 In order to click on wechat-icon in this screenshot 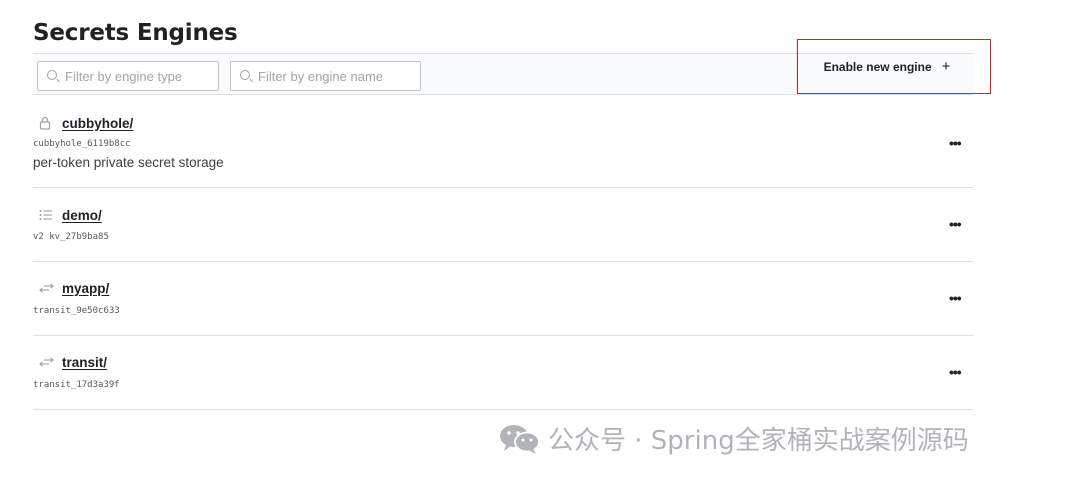, I will do `click(520, 439)`.